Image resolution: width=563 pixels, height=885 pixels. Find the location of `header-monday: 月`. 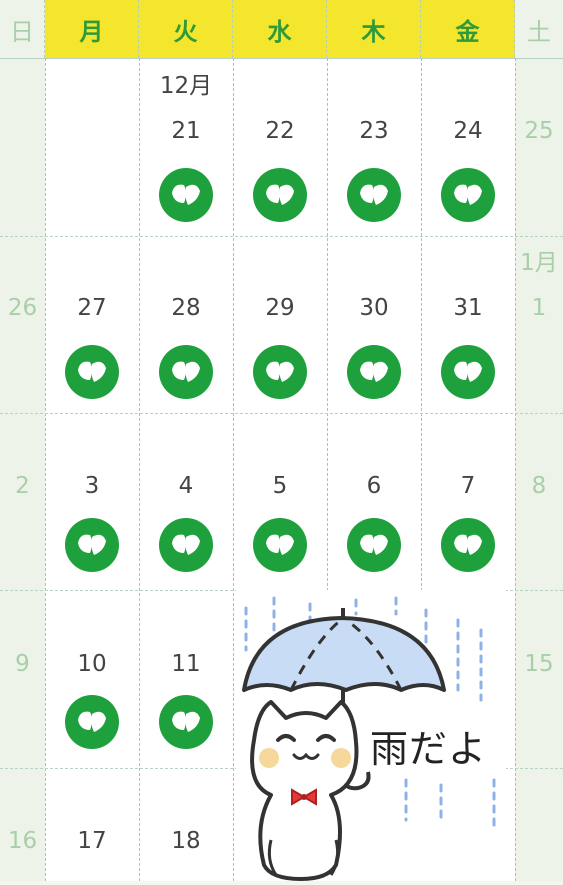

header-monday: 月 is located at coordinates (92, 29).